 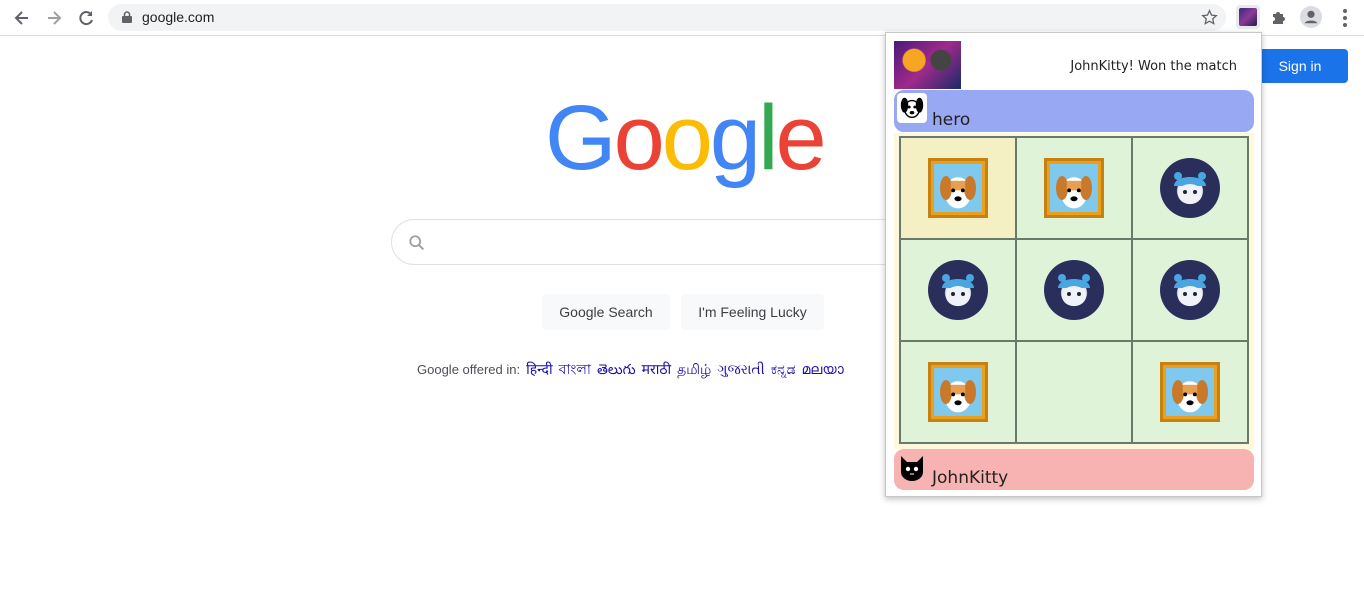 I want to click on offered-label: Google offered in:, so click(x=469, y=369).